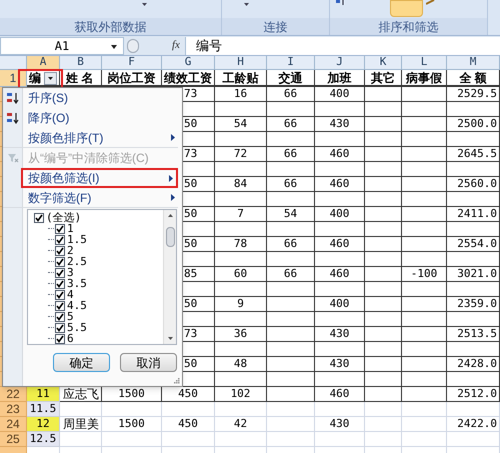  What do you see at coordinates (431, 2) in the screenshot?
I see `pencil-icon` at bounding box center [431, 2].